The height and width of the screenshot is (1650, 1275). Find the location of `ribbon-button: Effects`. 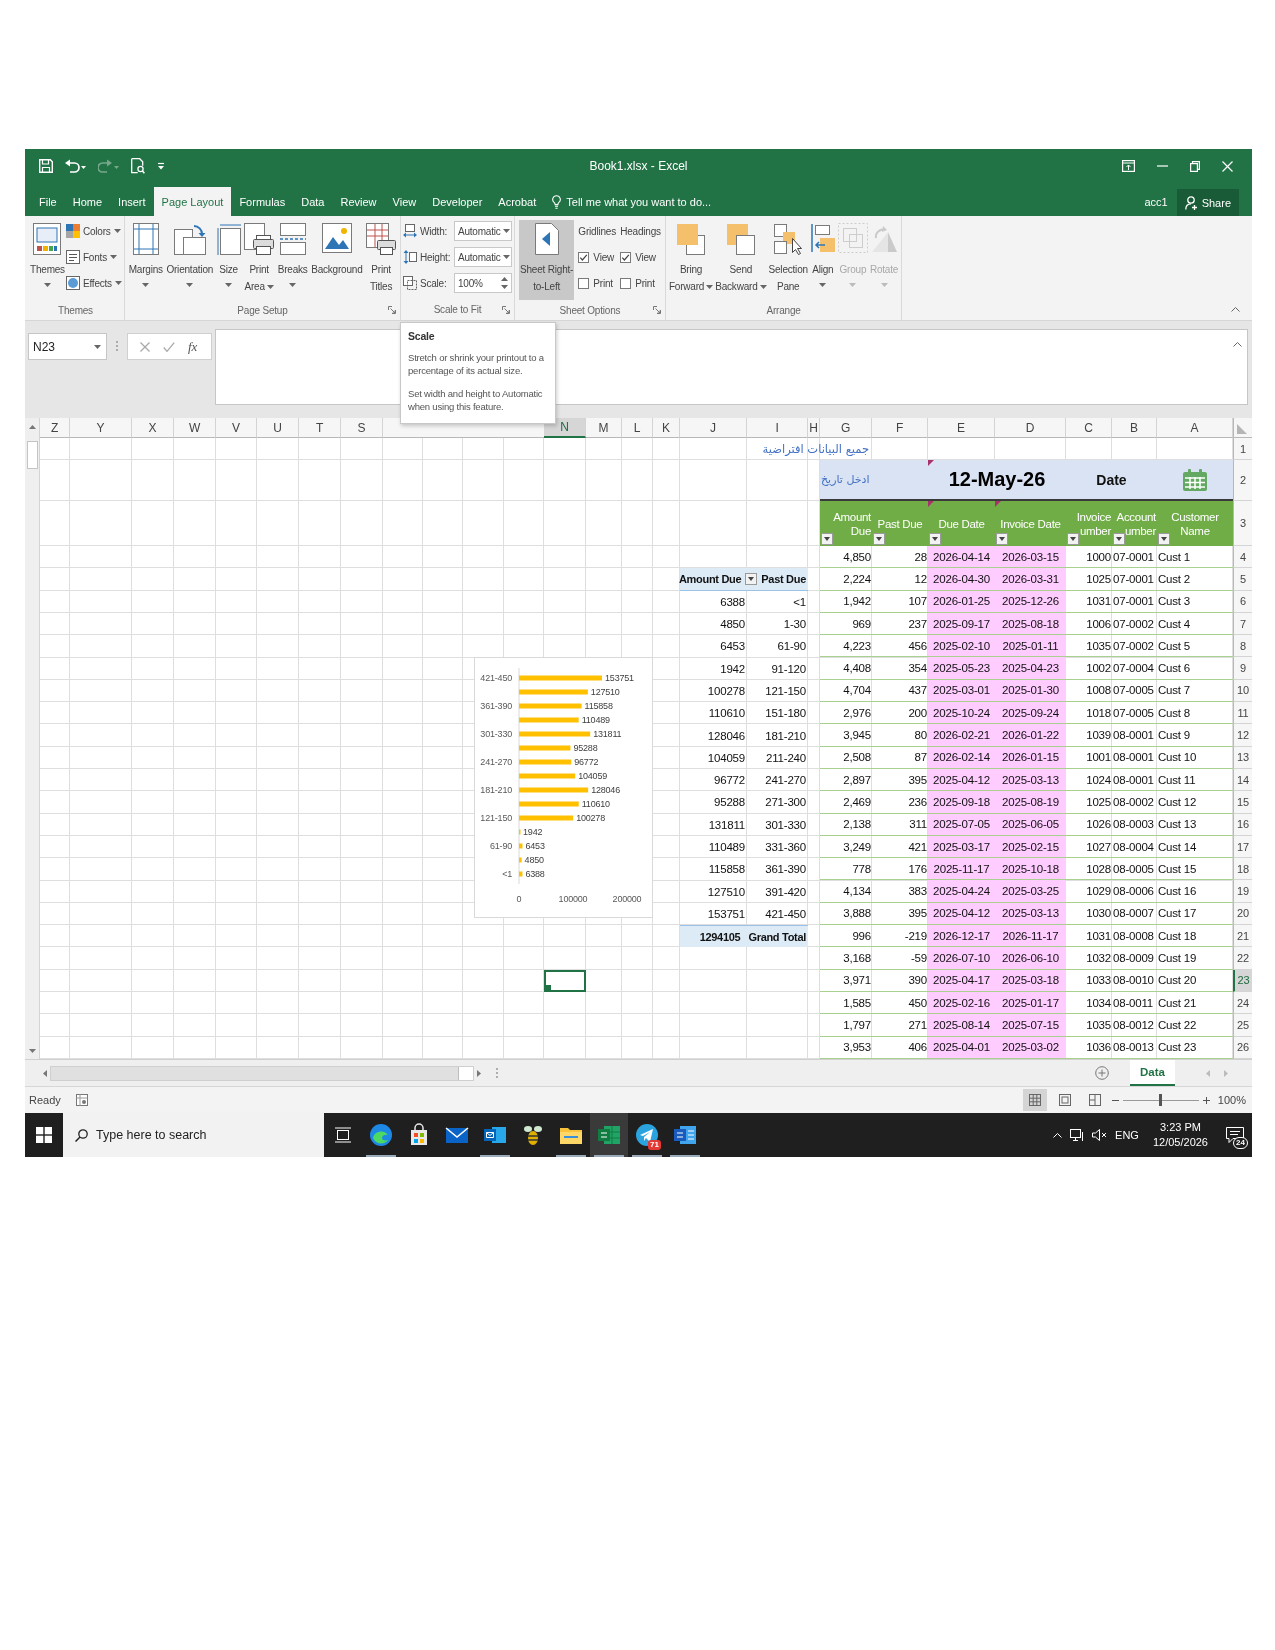

ribbon-button: Effects is located at coordinates (93, 283).